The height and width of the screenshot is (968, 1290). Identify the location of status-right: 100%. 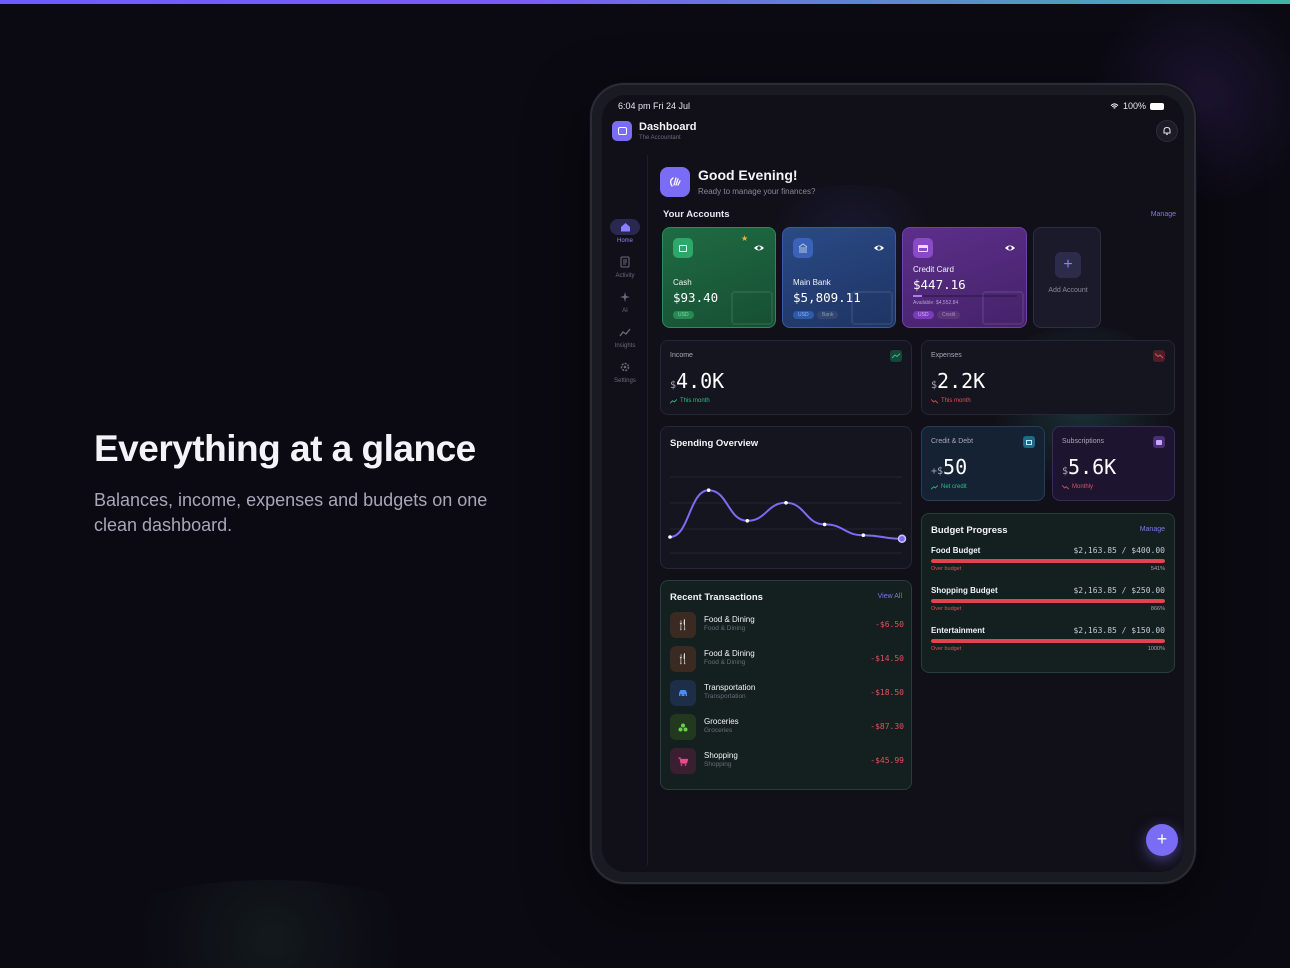
(1137, 106).